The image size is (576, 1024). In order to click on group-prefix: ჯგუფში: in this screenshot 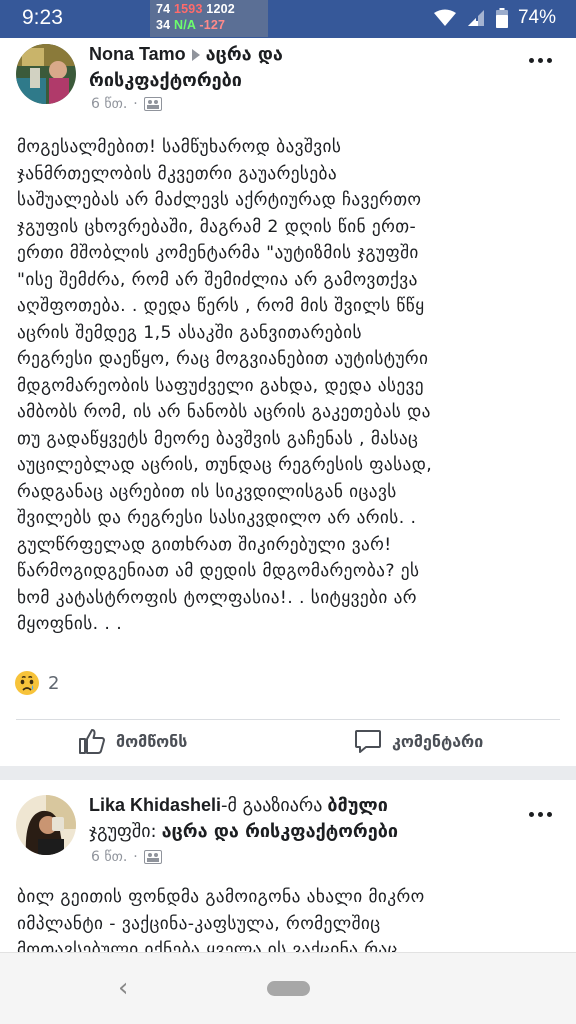, I will do `click(123, 831)`.